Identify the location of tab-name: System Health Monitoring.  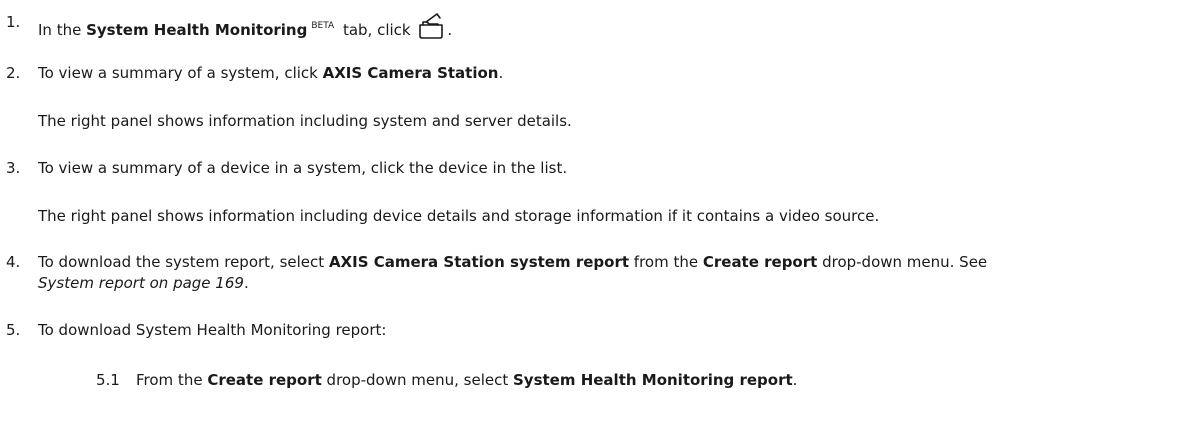
(197, 30).